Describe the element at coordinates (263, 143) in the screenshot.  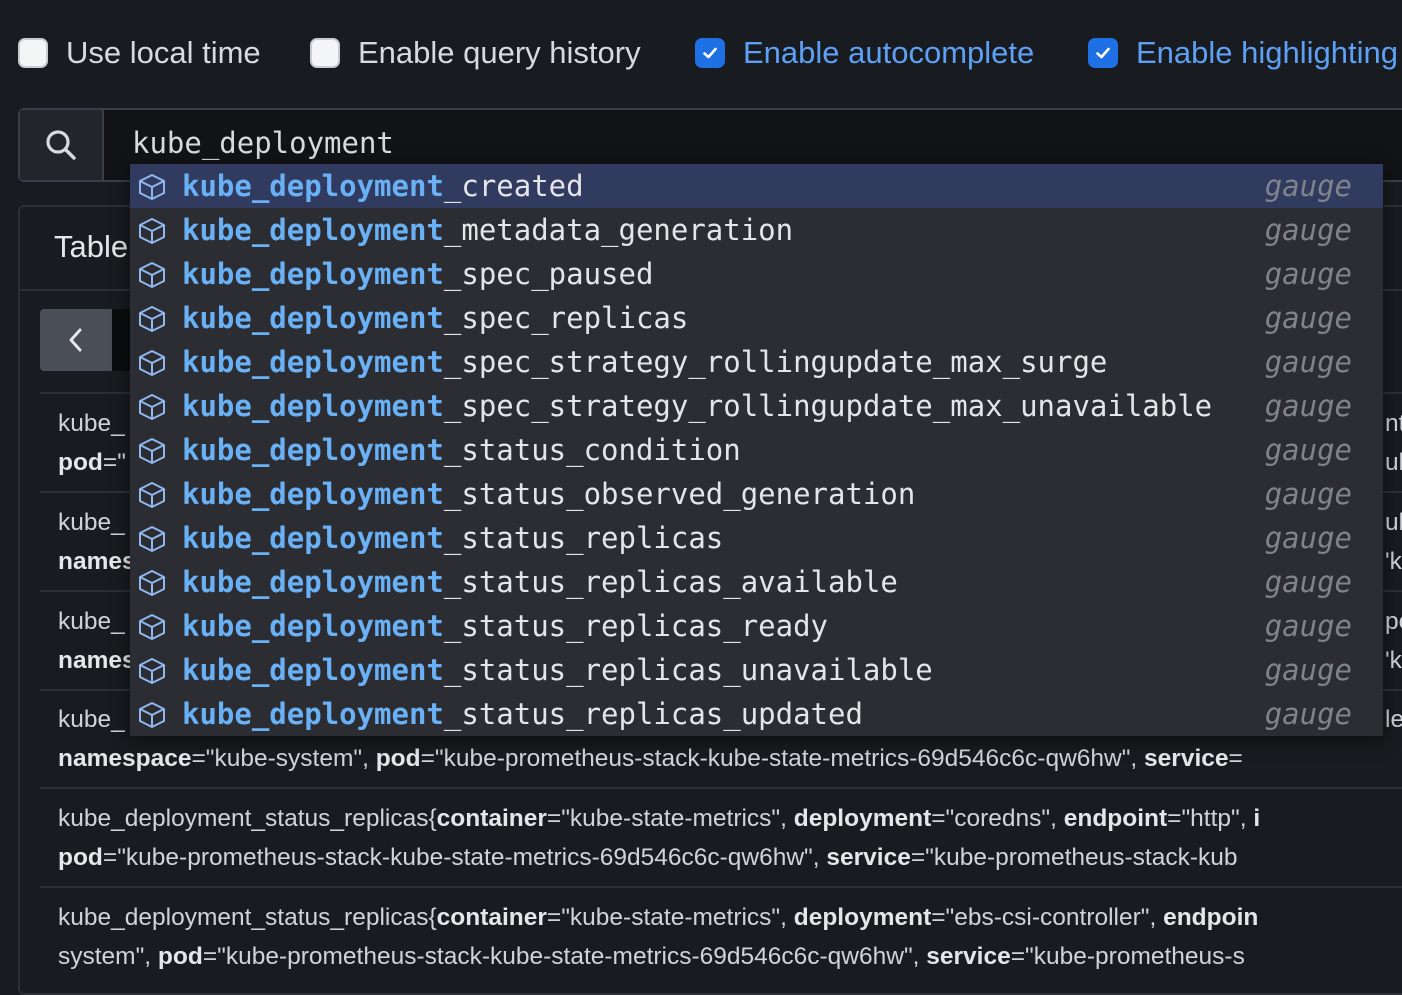
I see `expression-input: kube_deployment` at that location.